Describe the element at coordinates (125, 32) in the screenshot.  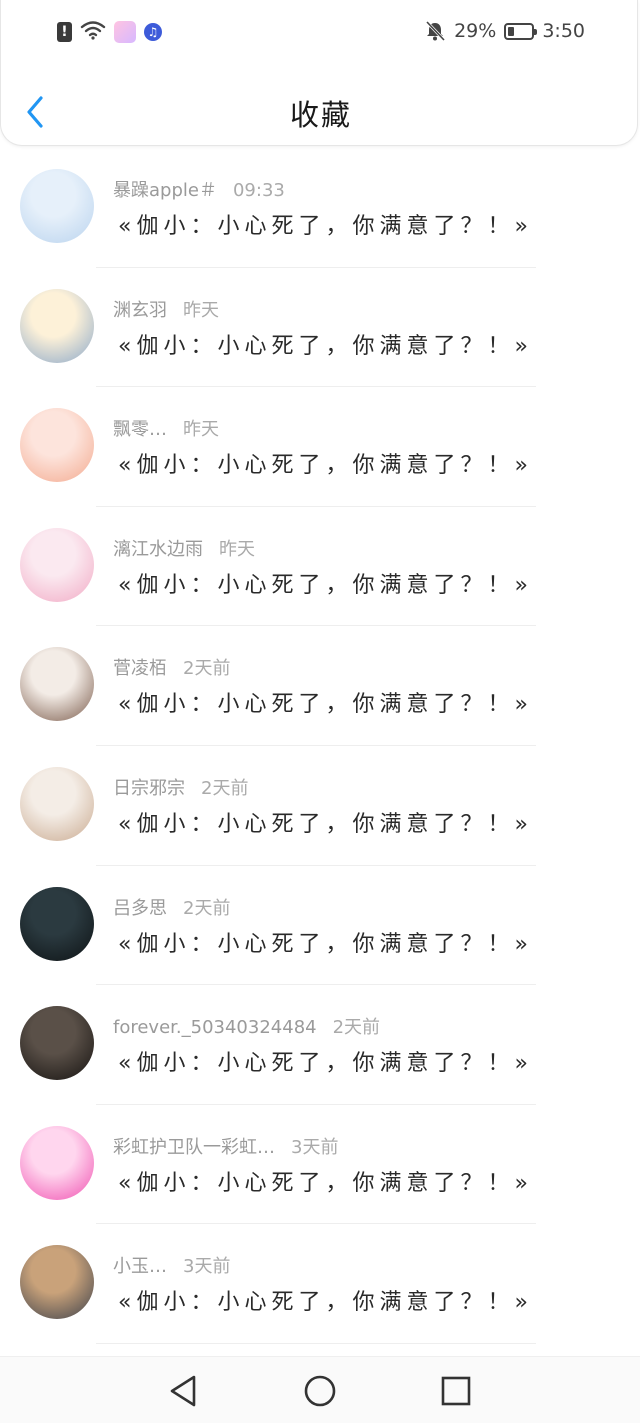
I see `app-icon` at that location.